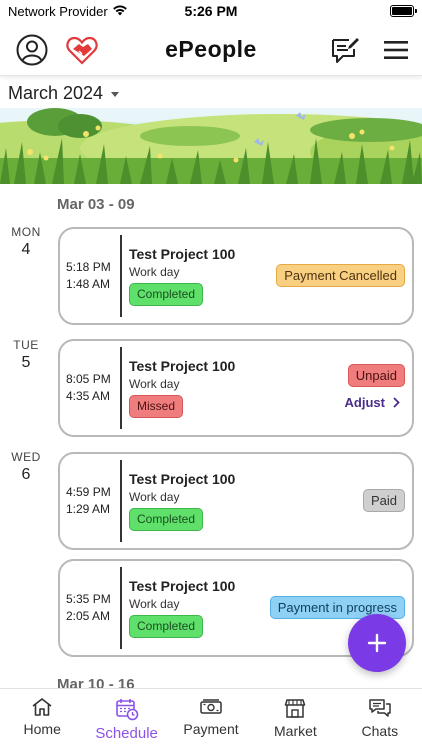 This screenshot has width=422, height=750. What do you see at coordinates (26, 362) in the screenshot?
I see `day-number: 5` at bounding box center [26, 362].